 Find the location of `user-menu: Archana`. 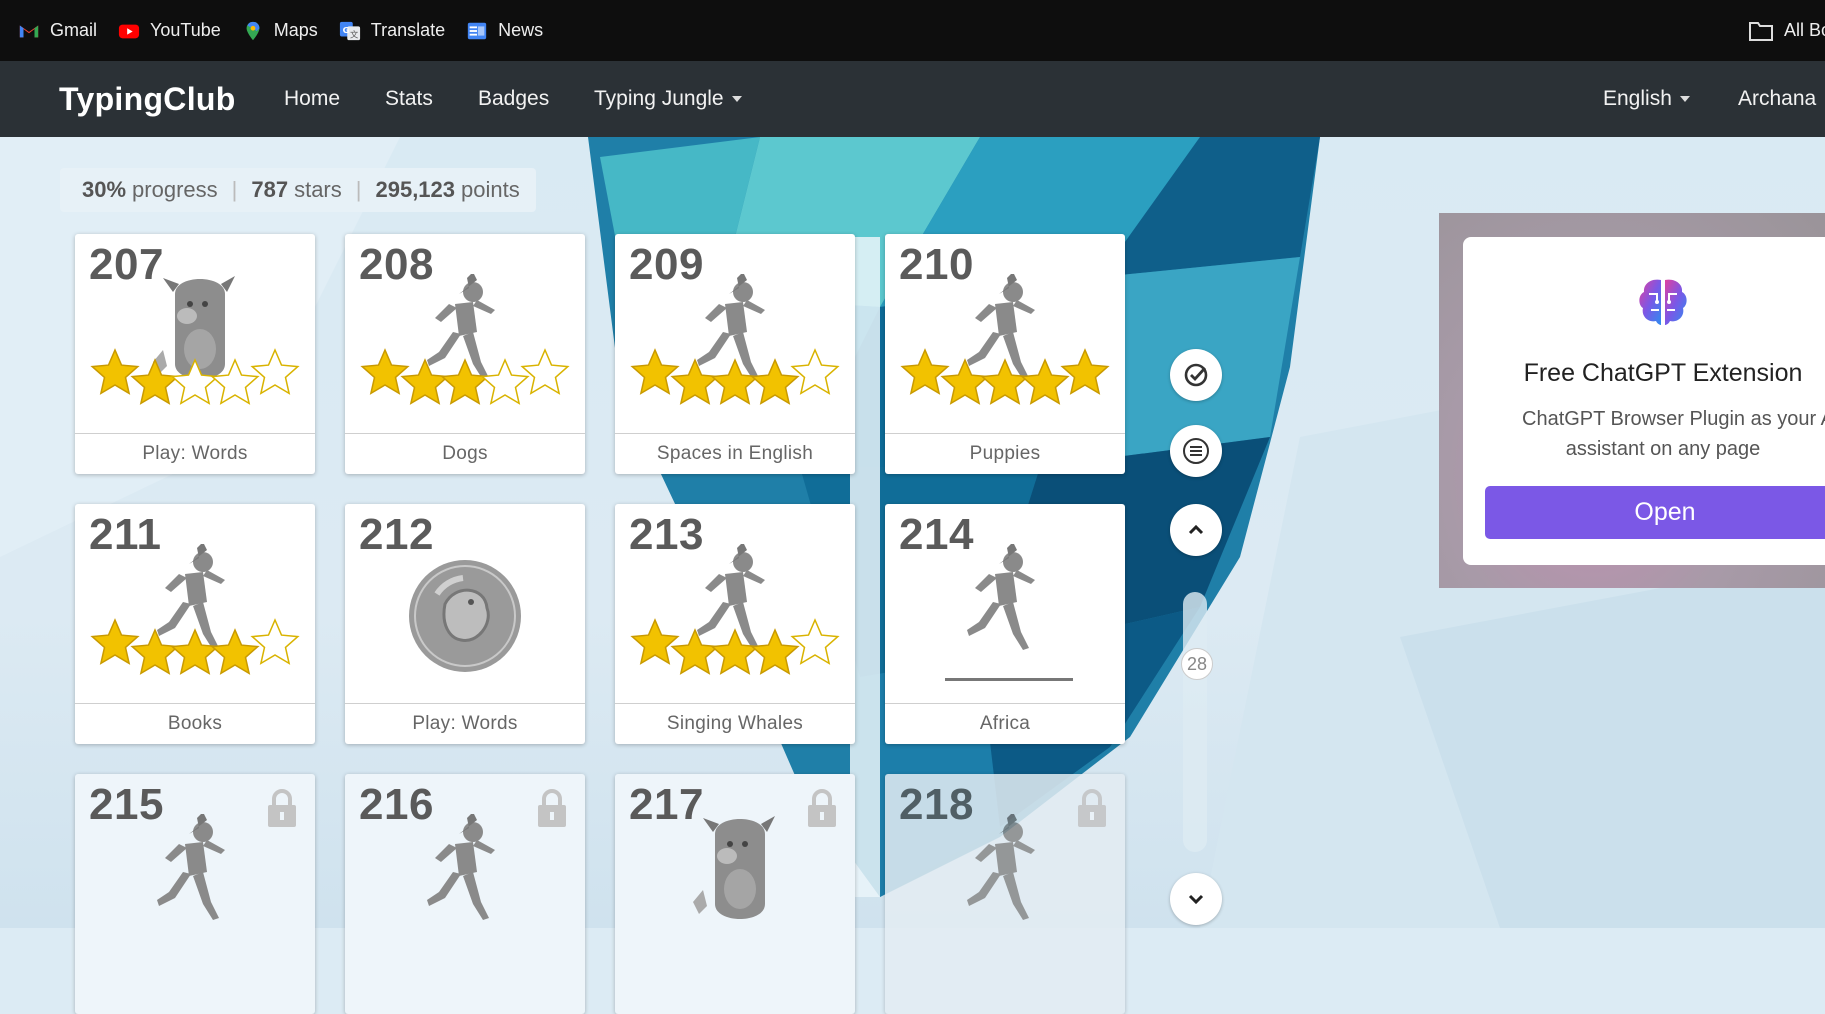

user-menu: Archana is located at coordinates (1777, 99).